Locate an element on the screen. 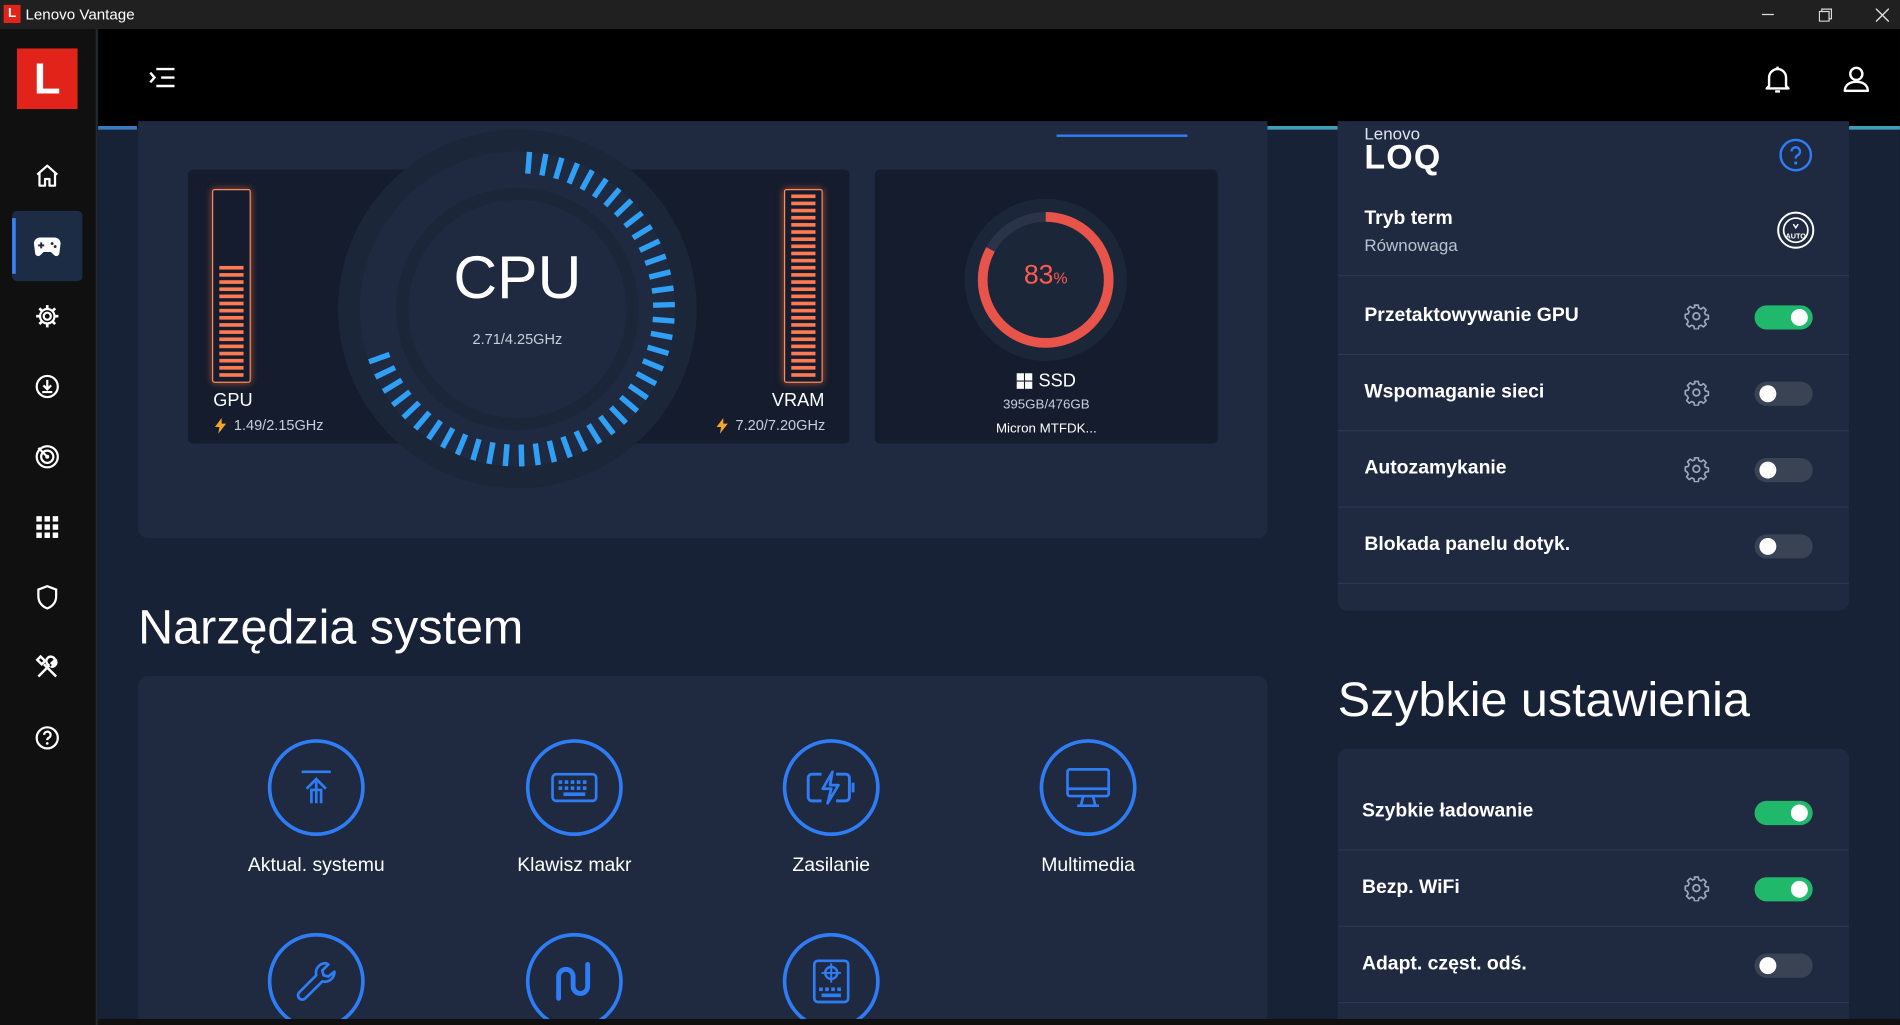 The width and height of the screenshot is (1900, 1025). ssd-title: SSD is located at coordinates (1046, 381).